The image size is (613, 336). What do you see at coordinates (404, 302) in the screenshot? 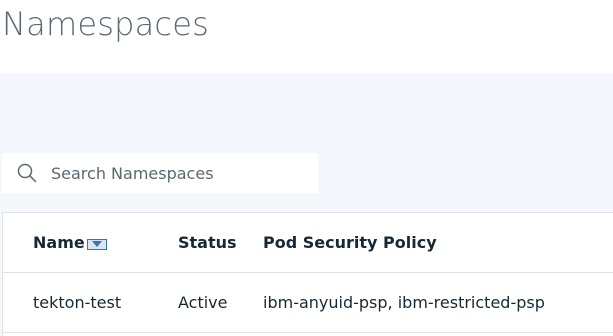
I see `cell-pod-security-policy: ibm-anyuid-psp, ibm-restricted-psp` at bounding box center [404, 302].